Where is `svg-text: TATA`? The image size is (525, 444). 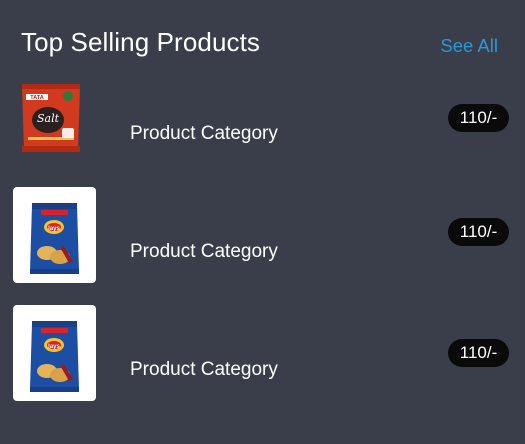 svg-text: TATA is located at coordinates (36, 98).